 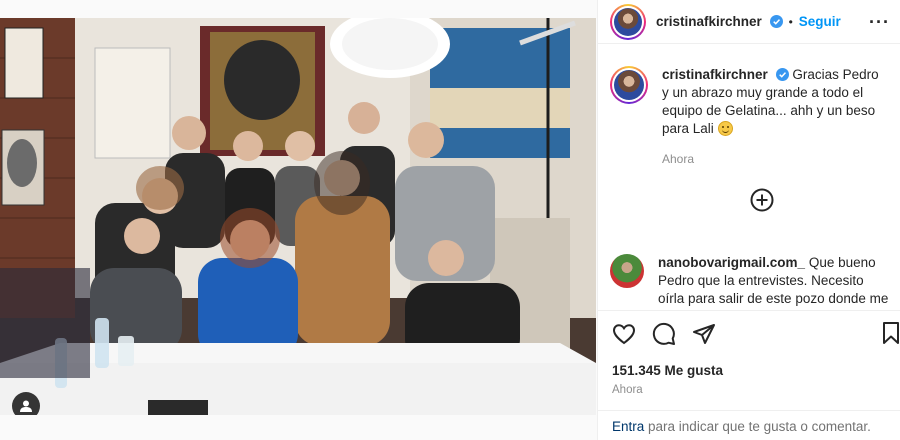 I want to click on like-heart-icon, so click(x=624, y=334).